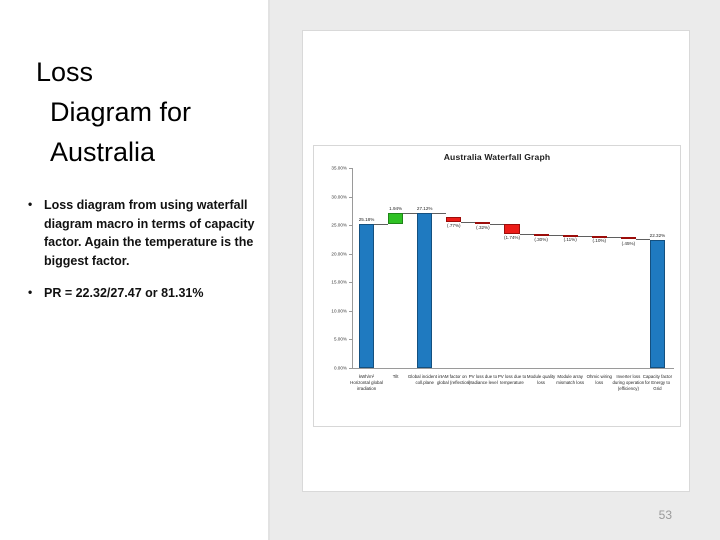 The image size is (720, 540). Describe the element at coordinates (454, 226) in the screenshot. I see `chart-bar-value-label: (.77%)` at that location.